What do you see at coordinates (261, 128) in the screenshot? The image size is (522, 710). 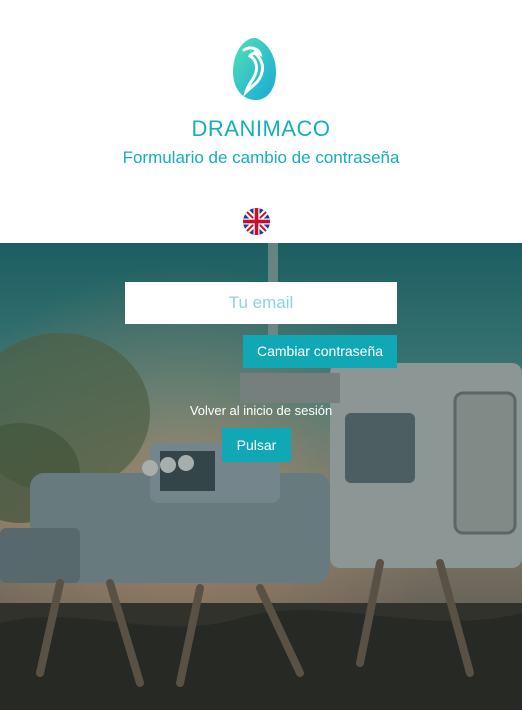 I see `brand-name: DRANIMACO` at bounding box center [261, 128].